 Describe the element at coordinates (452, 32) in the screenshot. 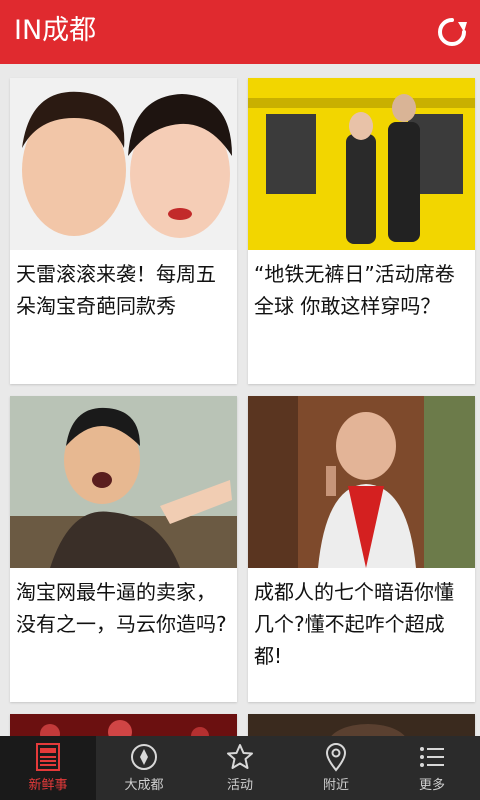

I see `refresh-icon` at that location.